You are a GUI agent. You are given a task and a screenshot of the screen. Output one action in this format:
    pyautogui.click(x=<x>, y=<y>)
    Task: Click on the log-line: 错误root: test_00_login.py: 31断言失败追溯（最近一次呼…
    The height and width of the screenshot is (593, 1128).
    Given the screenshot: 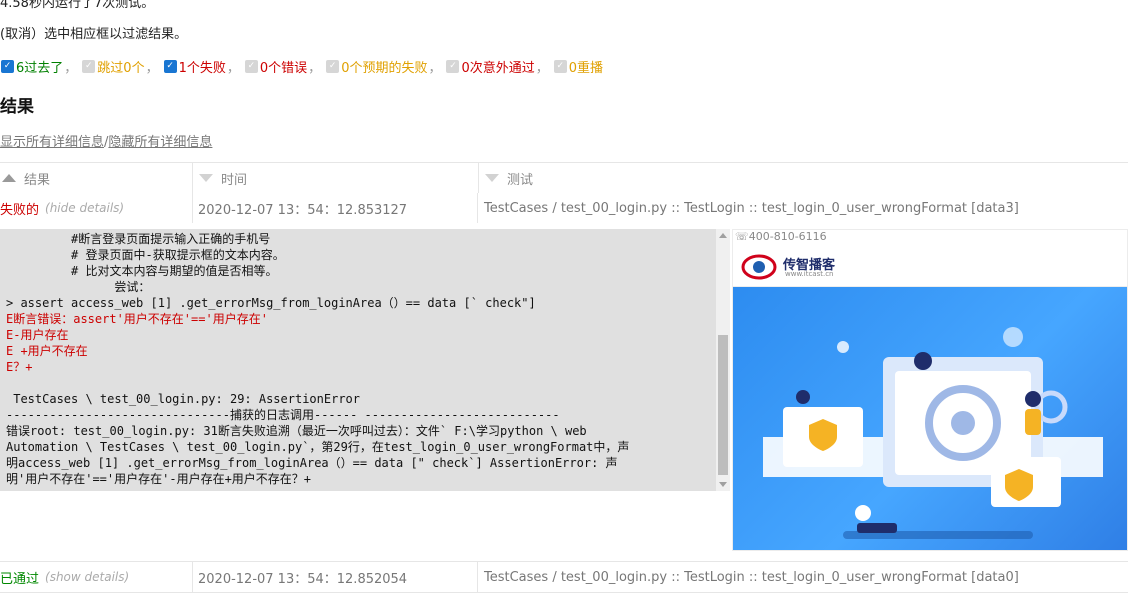 What is the action you would take?
    pyautogui.click(x=296, y=431)
    